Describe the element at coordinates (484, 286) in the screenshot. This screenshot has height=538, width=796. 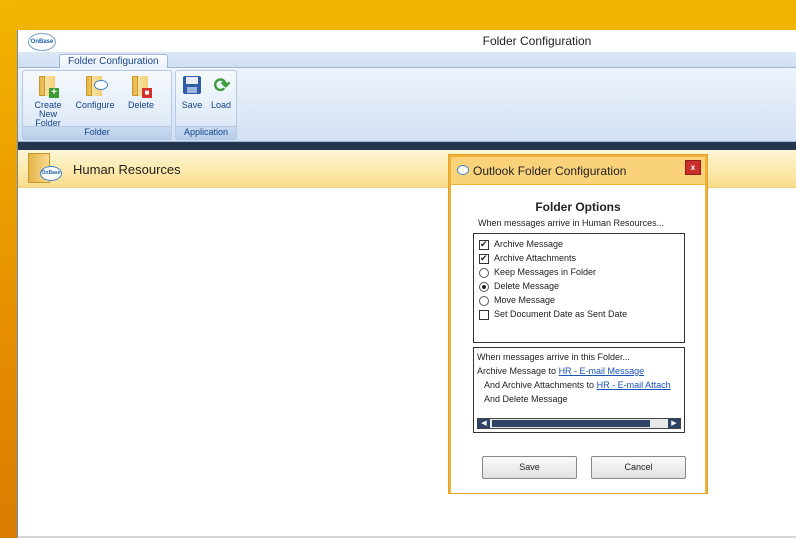
I see `radio-selected` at that location.